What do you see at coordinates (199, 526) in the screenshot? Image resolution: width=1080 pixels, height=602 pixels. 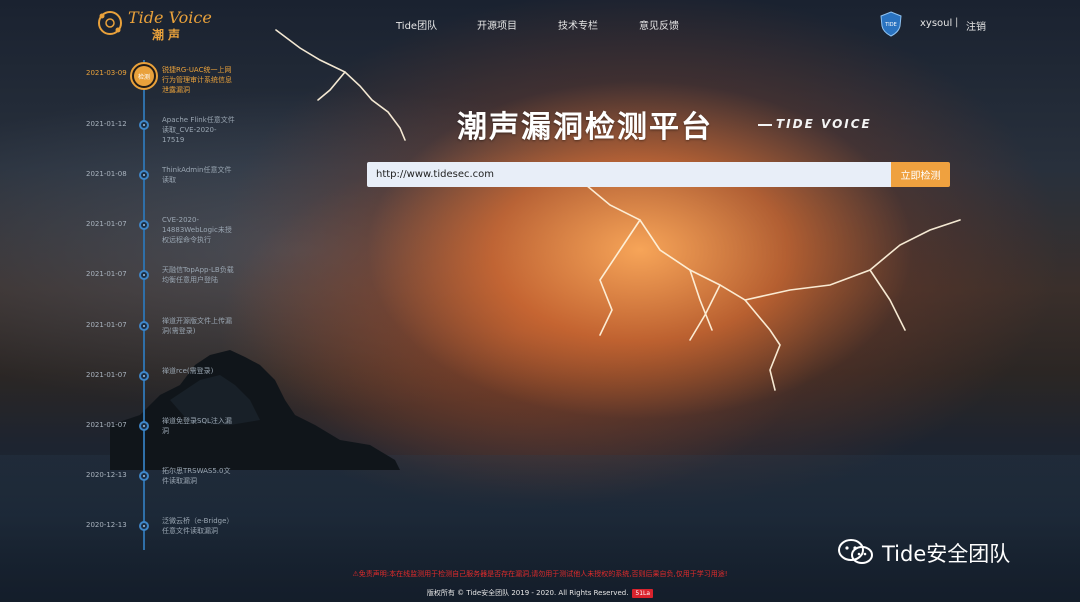 I see `timeline-title: 泛微云桥（e-Bridge）任意文件读取漏洞` at bounding box center [199, 526].